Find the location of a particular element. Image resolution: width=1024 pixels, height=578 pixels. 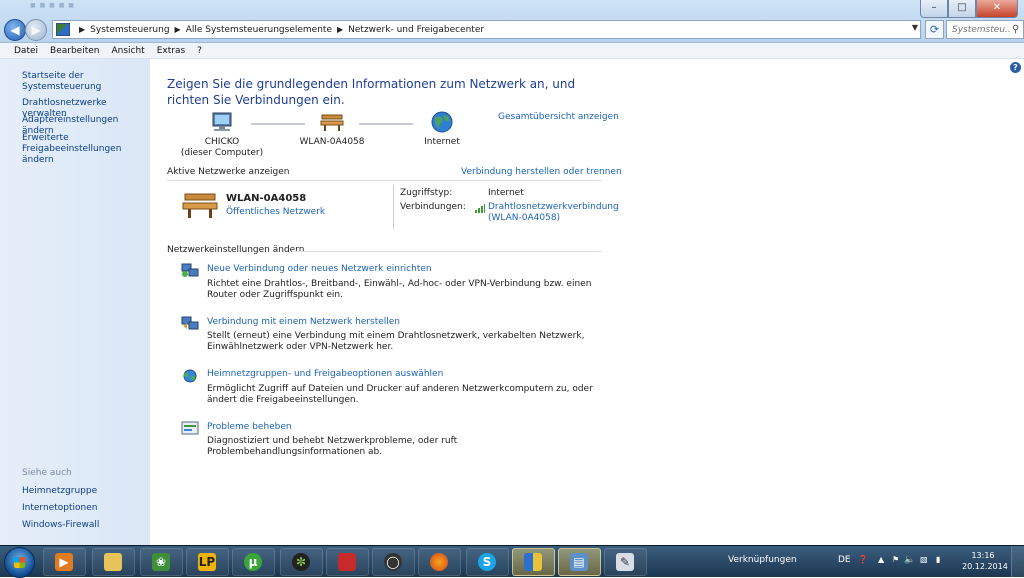

language-indicator: DE is located at coordinates (844, 560).